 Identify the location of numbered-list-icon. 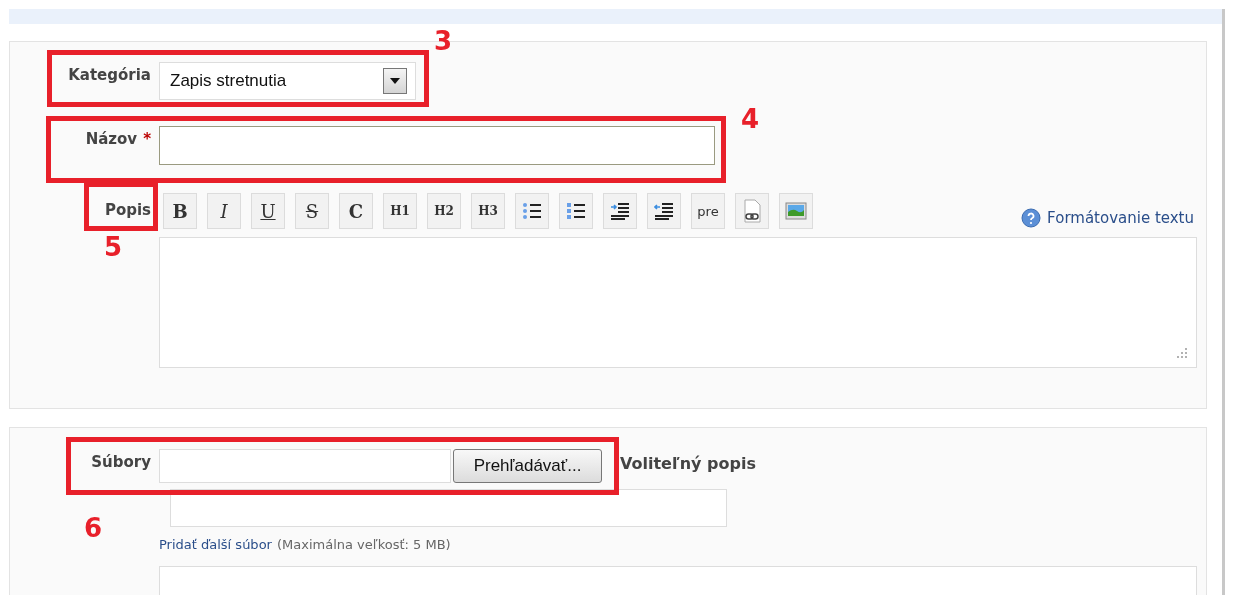
(576, 211).